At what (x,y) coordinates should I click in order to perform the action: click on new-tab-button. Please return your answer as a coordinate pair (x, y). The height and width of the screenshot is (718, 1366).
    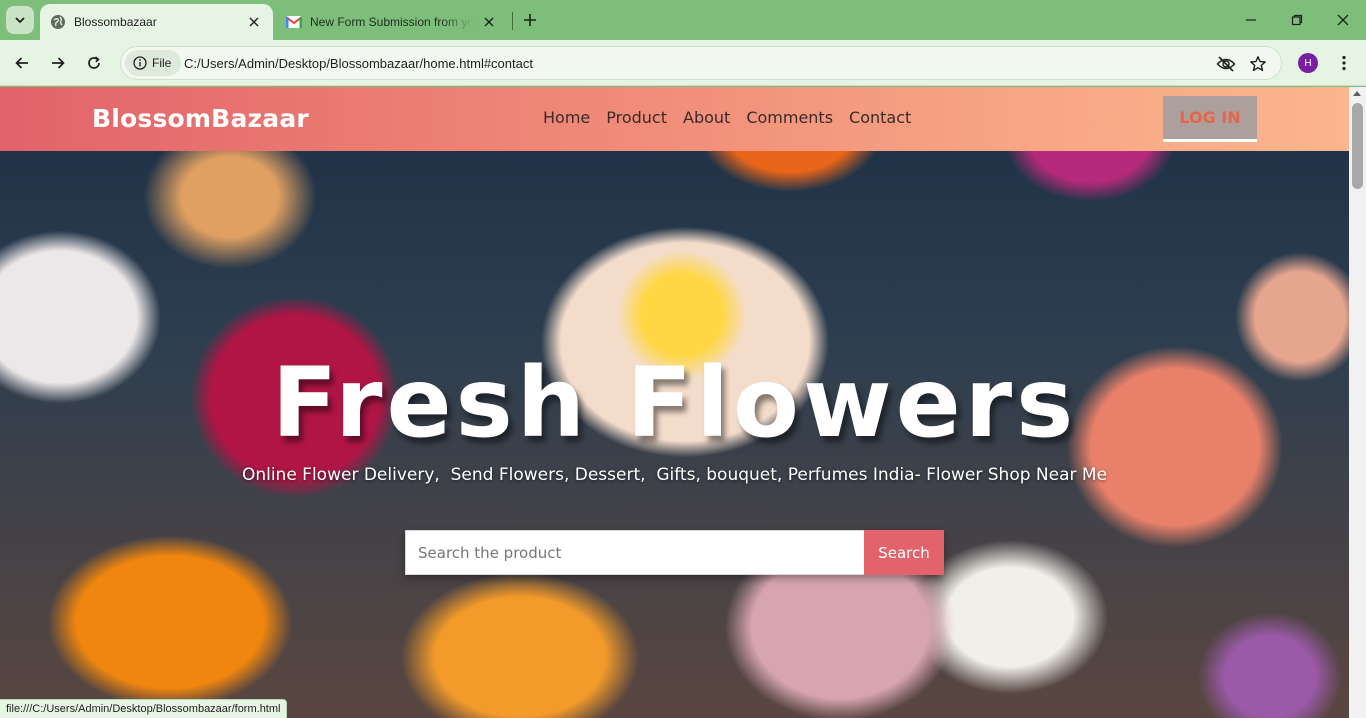
    Looking at the image, I should click on (530, 20).